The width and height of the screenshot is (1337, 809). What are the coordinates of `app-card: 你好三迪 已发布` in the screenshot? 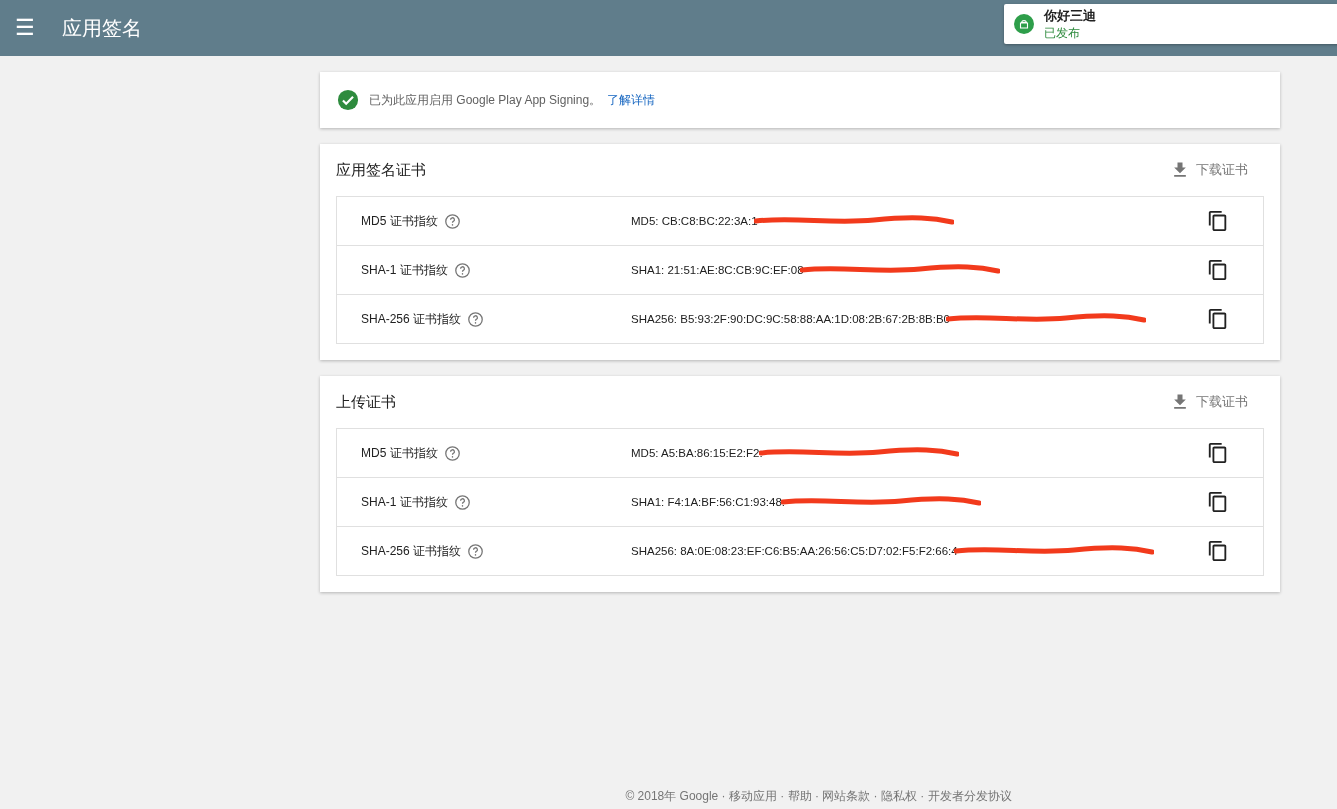 It's located at (1170, 24).